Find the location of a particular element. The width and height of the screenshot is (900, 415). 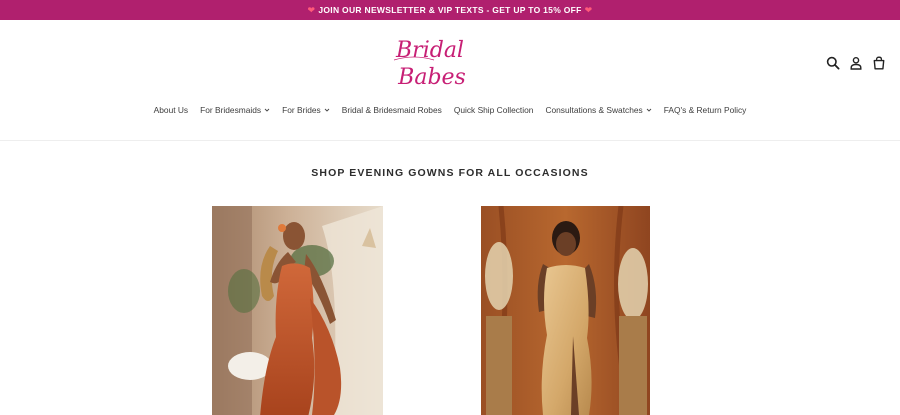

nav-item-faq: FAQ's & Return Policy is located at coordinates (705, 110).